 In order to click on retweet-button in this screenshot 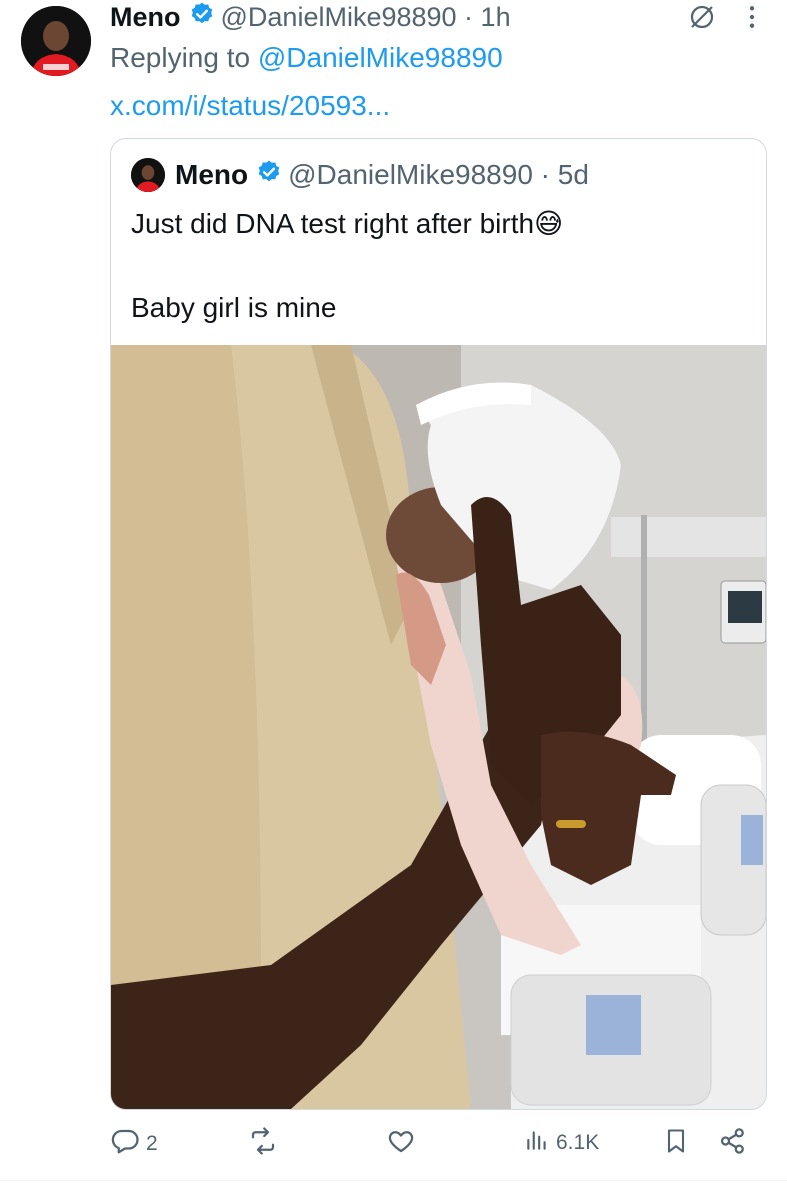, I will do `click(263, 1144)`.